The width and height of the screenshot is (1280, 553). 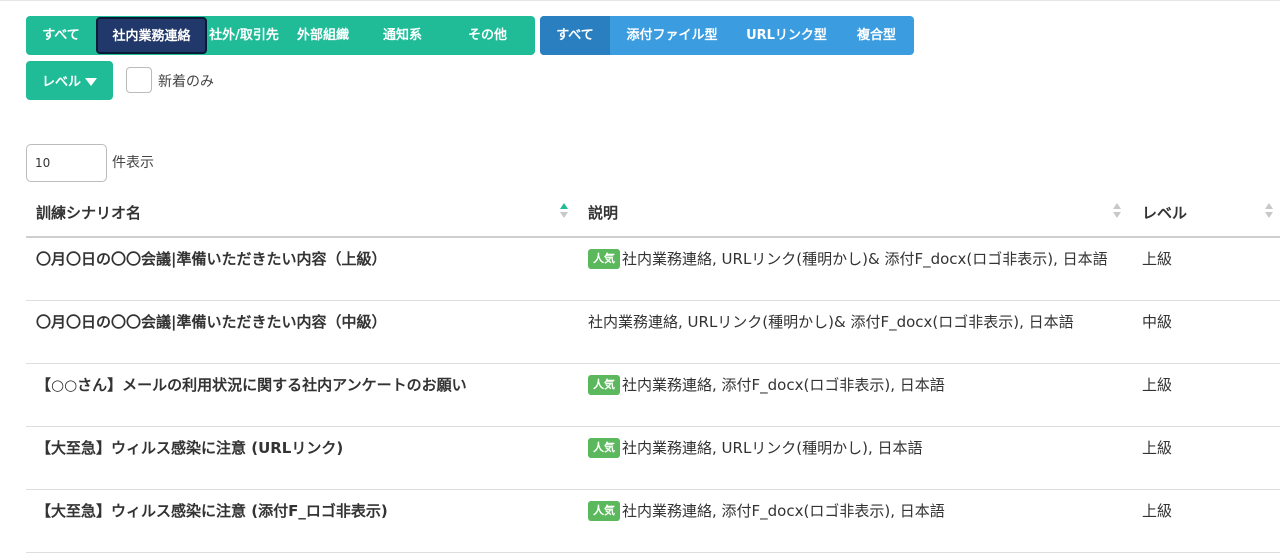 I want to click on category-filter-external-org: 外部組織, so click(x=323, y=35).